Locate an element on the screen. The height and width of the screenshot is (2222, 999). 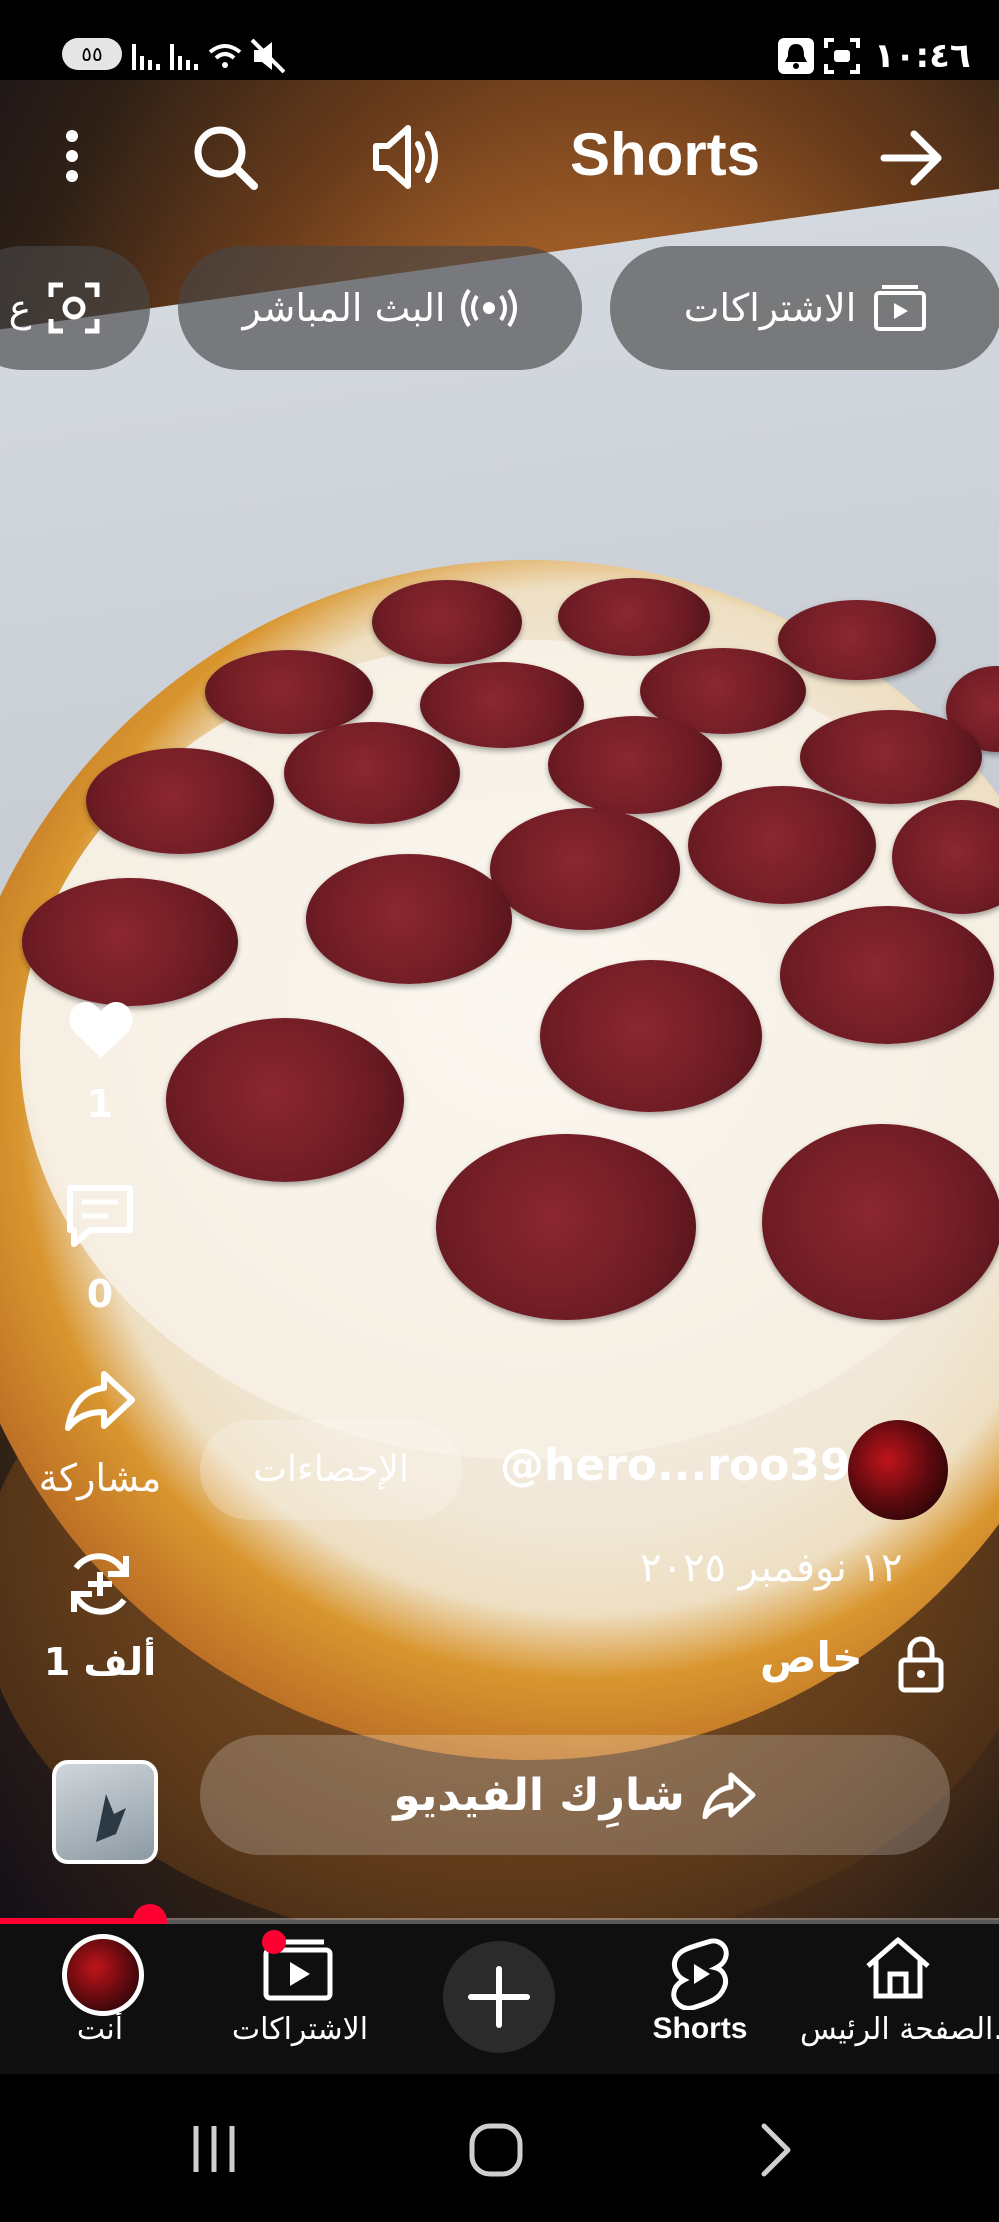
page-title: Shorts is located at coordinates (665, 154).